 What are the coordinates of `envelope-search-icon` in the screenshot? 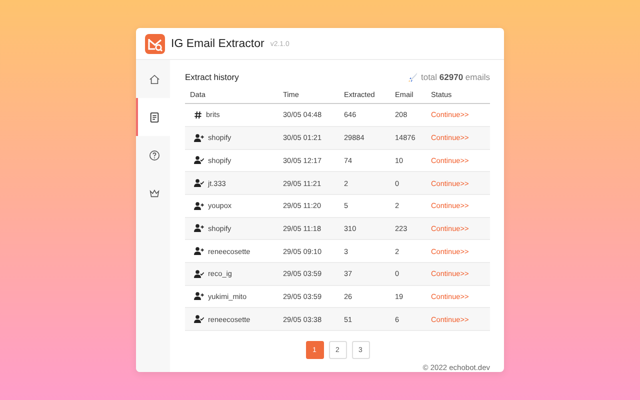 It's located at (155, 44).